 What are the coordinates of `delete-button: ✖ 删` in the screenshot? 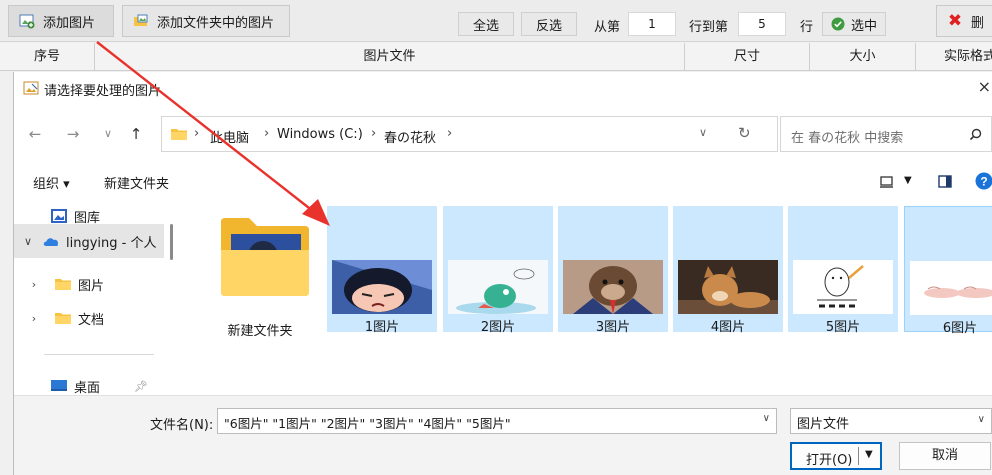 It's located at (964, 21).